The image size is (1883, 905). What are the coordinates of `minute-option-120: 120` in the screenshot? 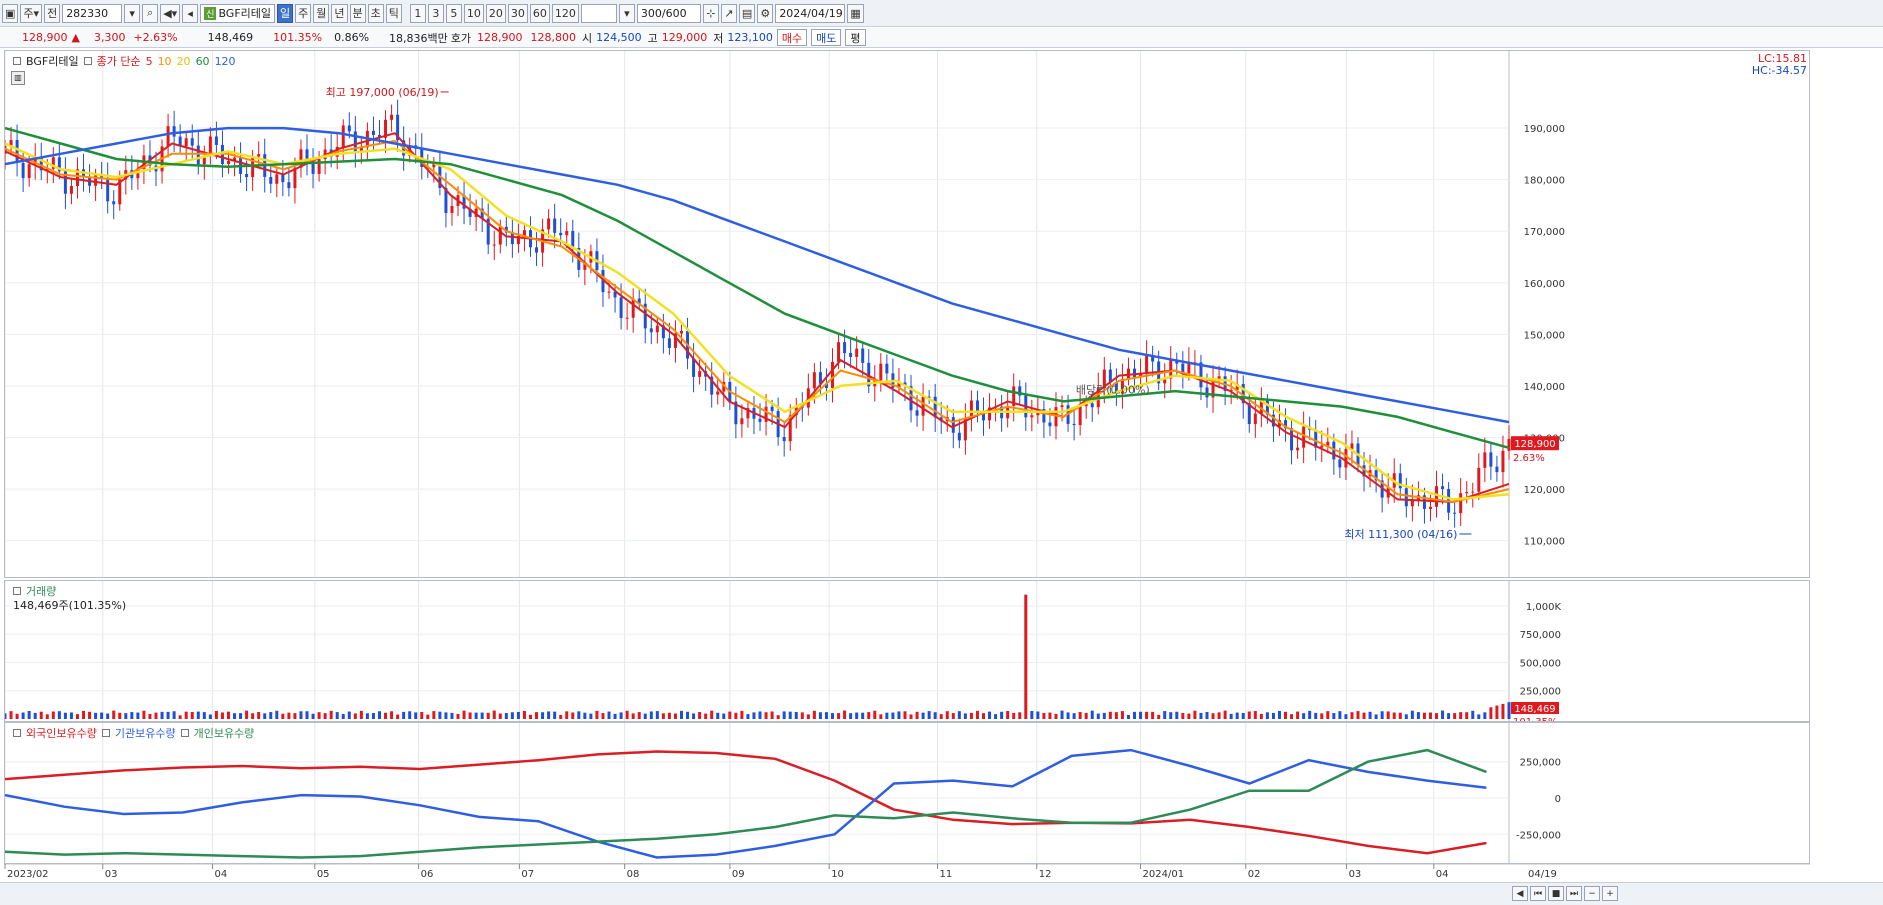 It's located at (565, 13).